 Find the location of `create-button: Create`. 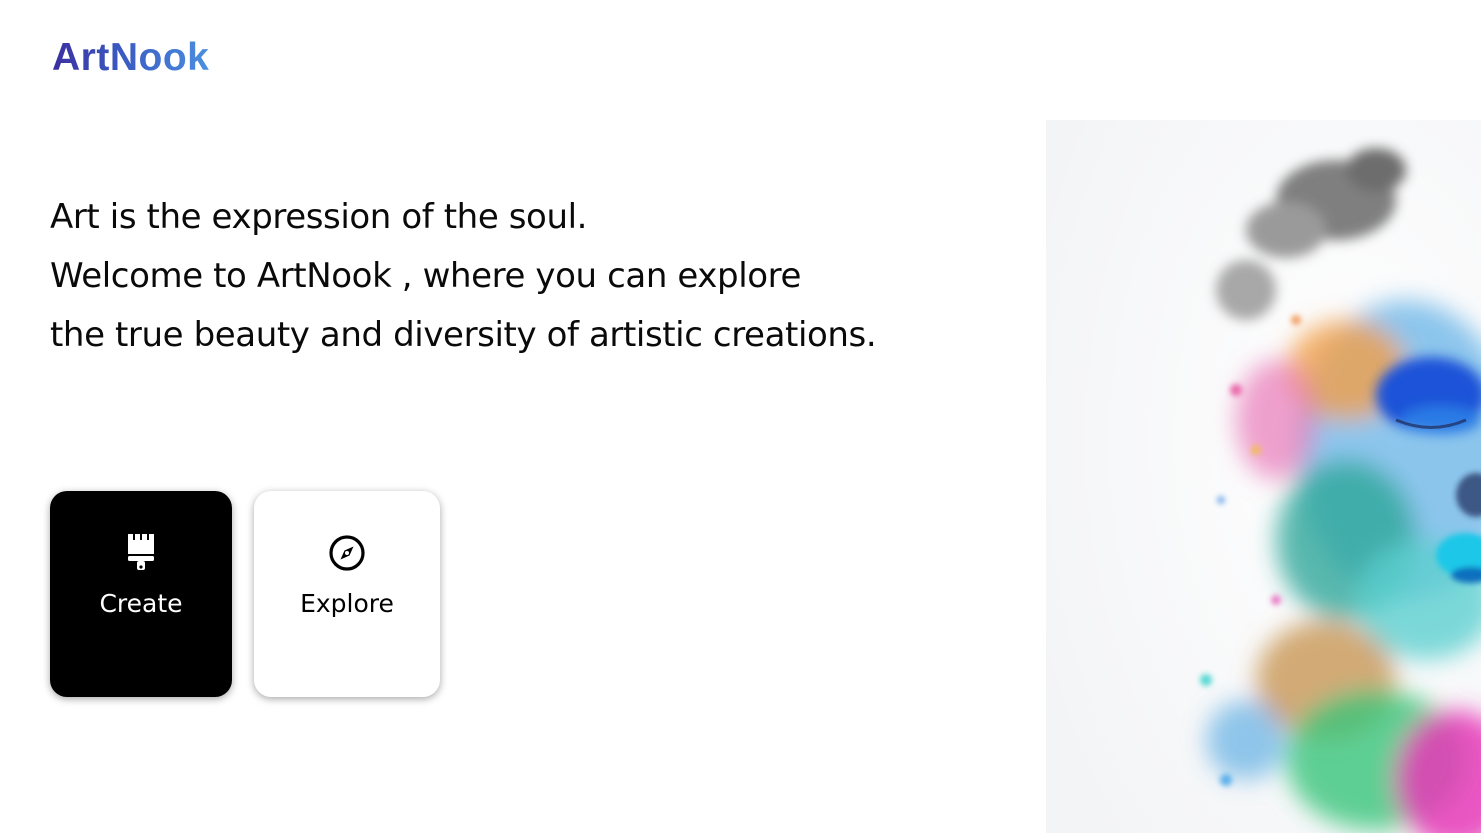

create-button: Create is located at coordinates (141, 594).